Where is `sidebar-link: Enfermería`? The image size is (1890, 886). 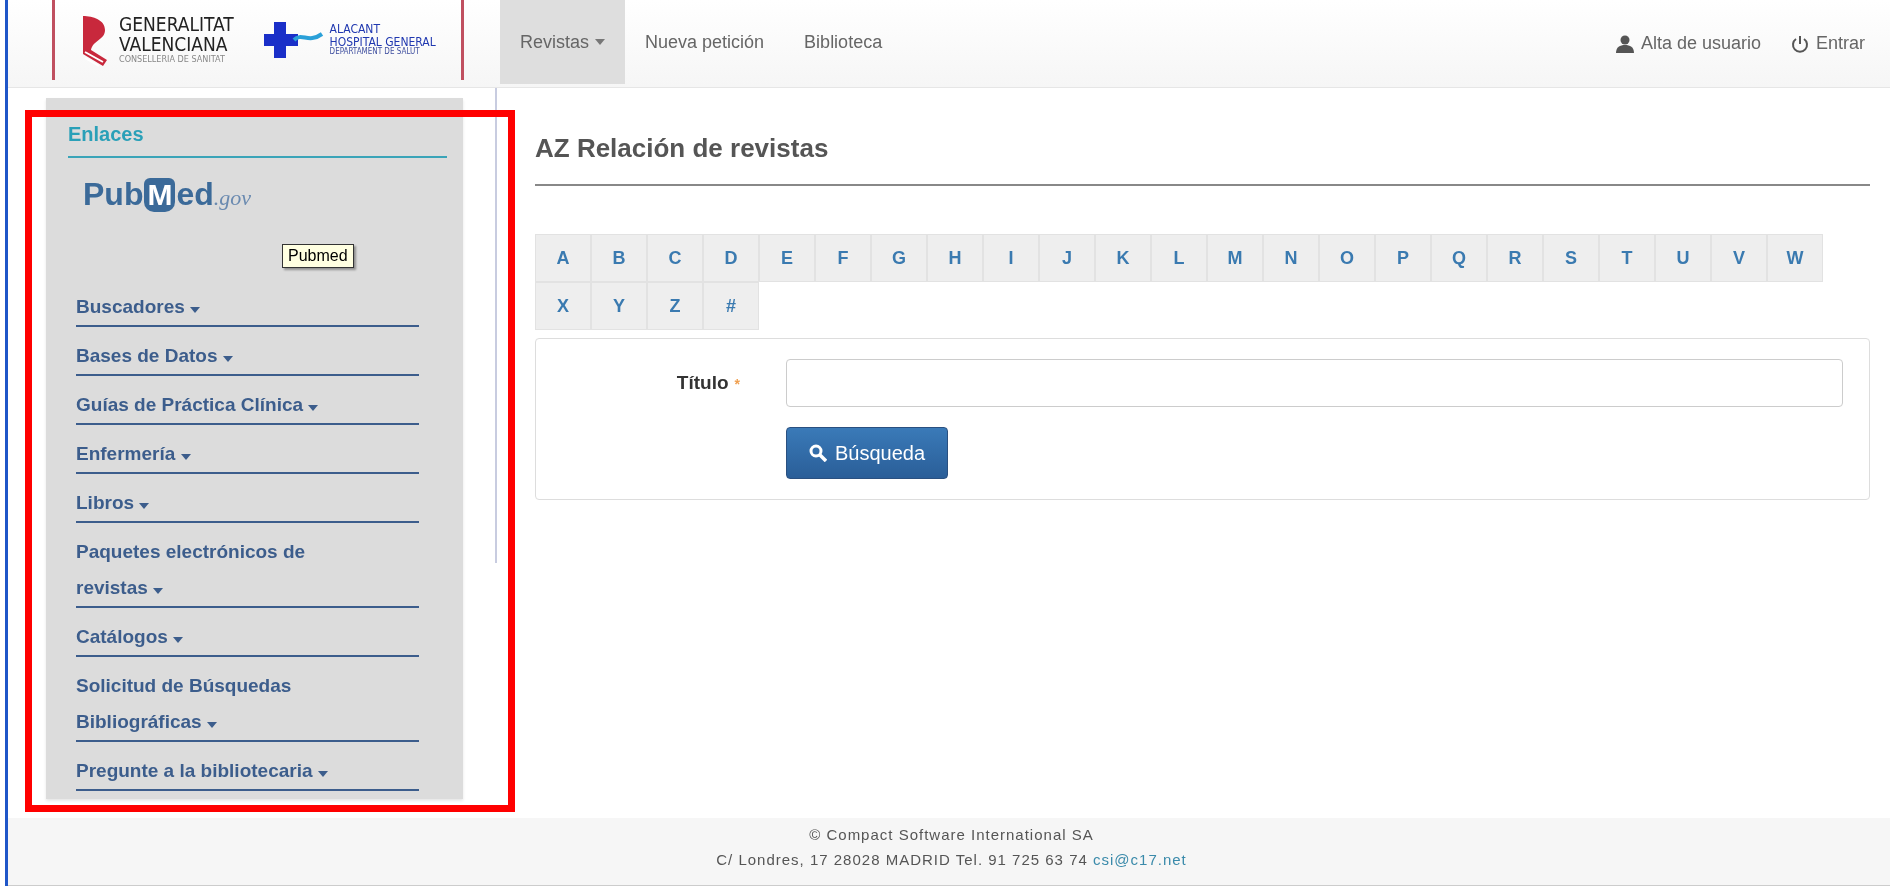
sidebar-link: Enfermería is located at coordinates (247, 449).